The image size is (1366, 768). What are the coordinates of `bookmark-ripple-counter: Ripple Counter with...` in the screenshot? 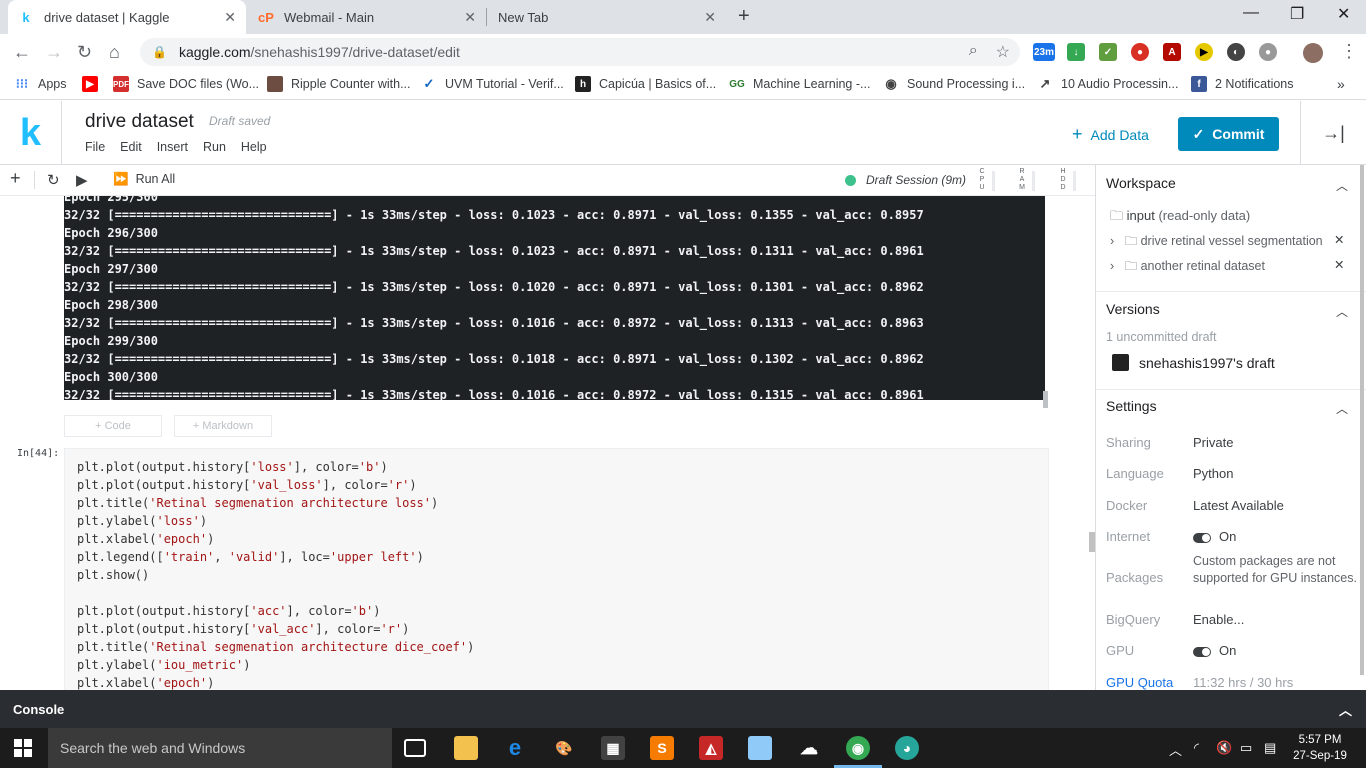 It's located at (339, 84).